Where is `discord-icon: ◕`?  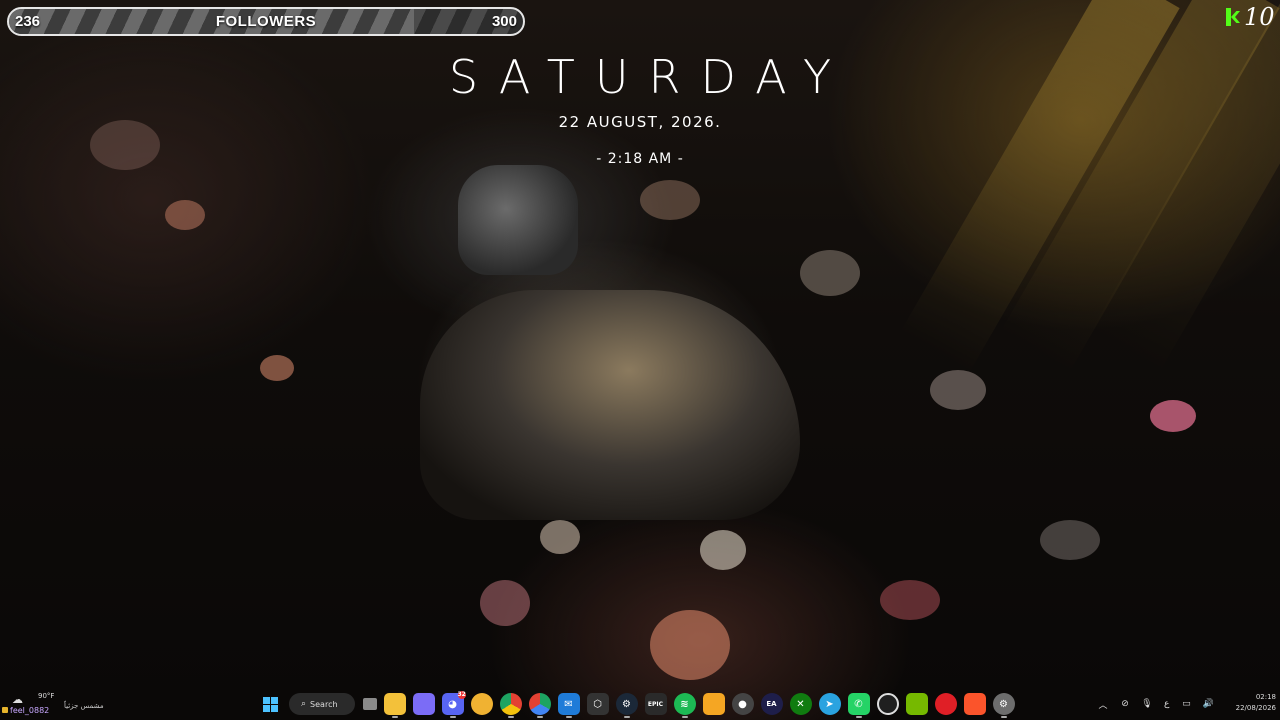 discord-icon: ◕ is located at coordinates (452, 704).